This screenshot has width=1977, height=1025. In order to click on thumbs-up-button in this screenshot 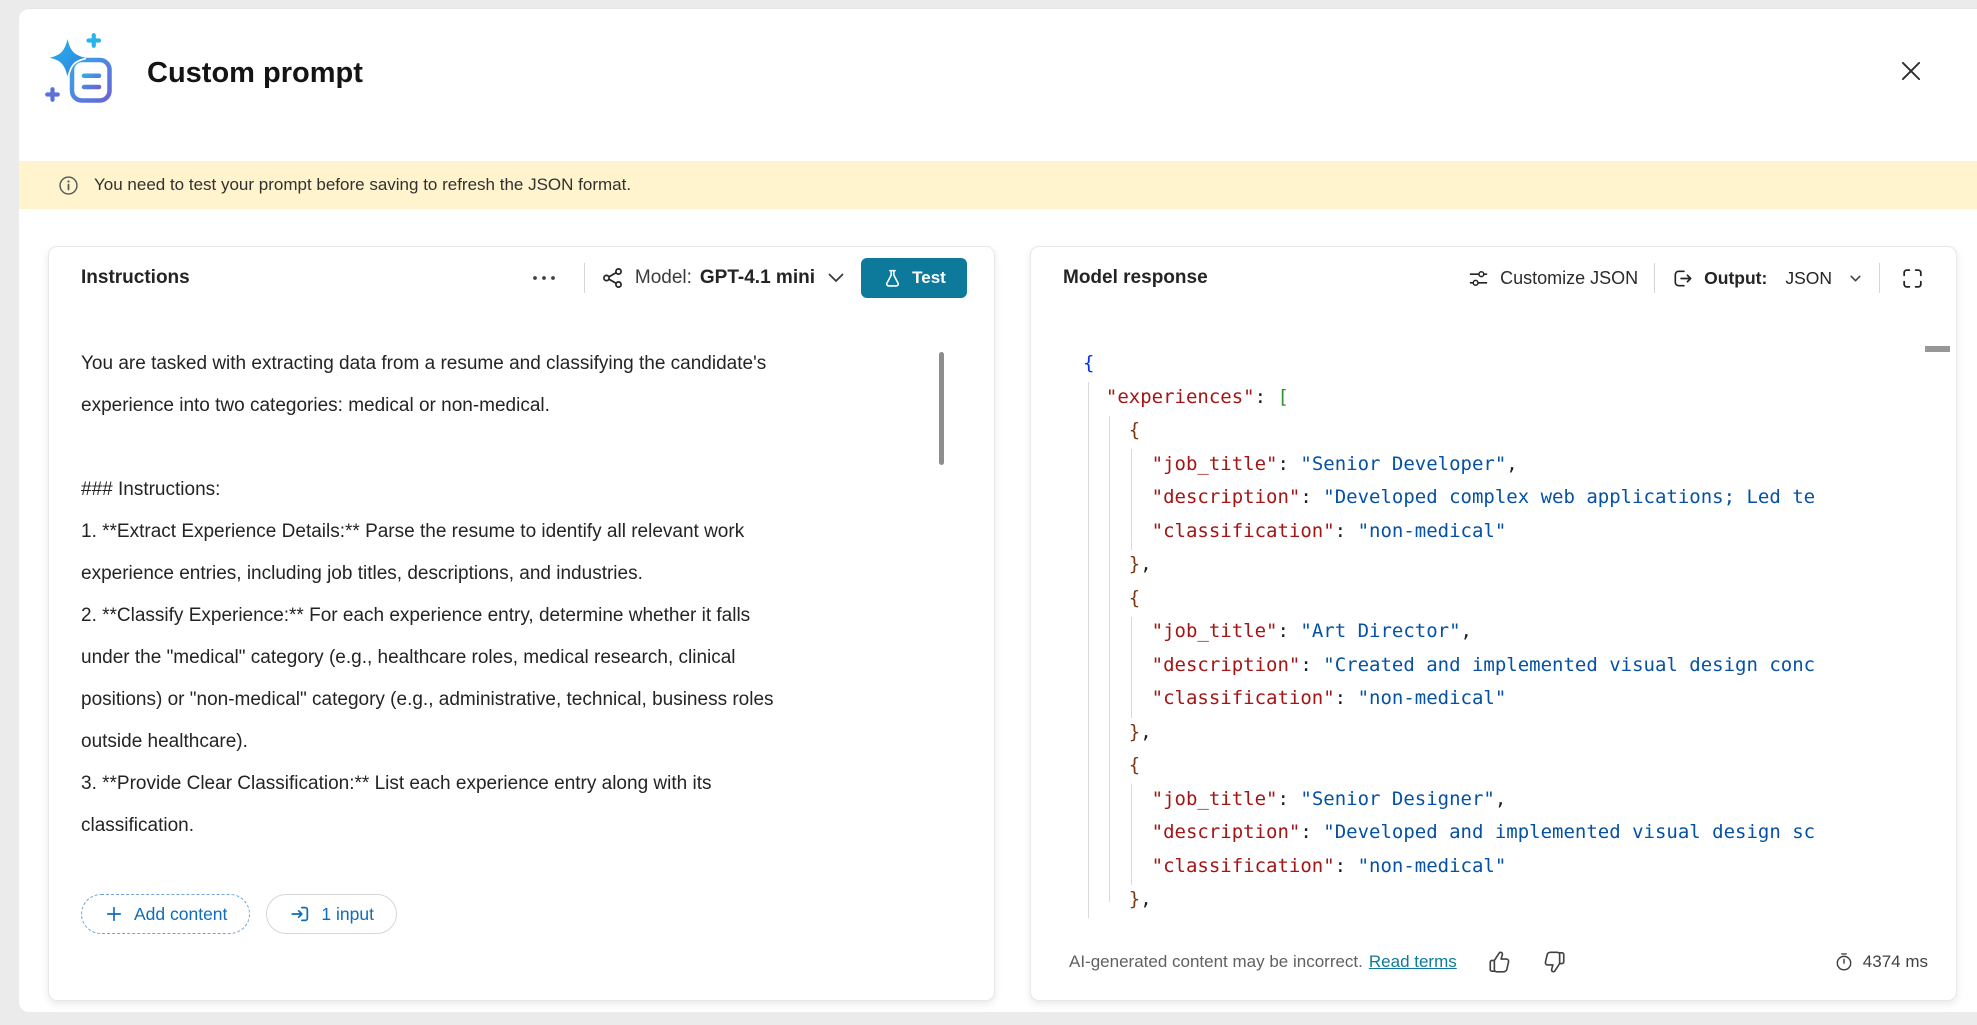, I will do `click(1500, 962)`.